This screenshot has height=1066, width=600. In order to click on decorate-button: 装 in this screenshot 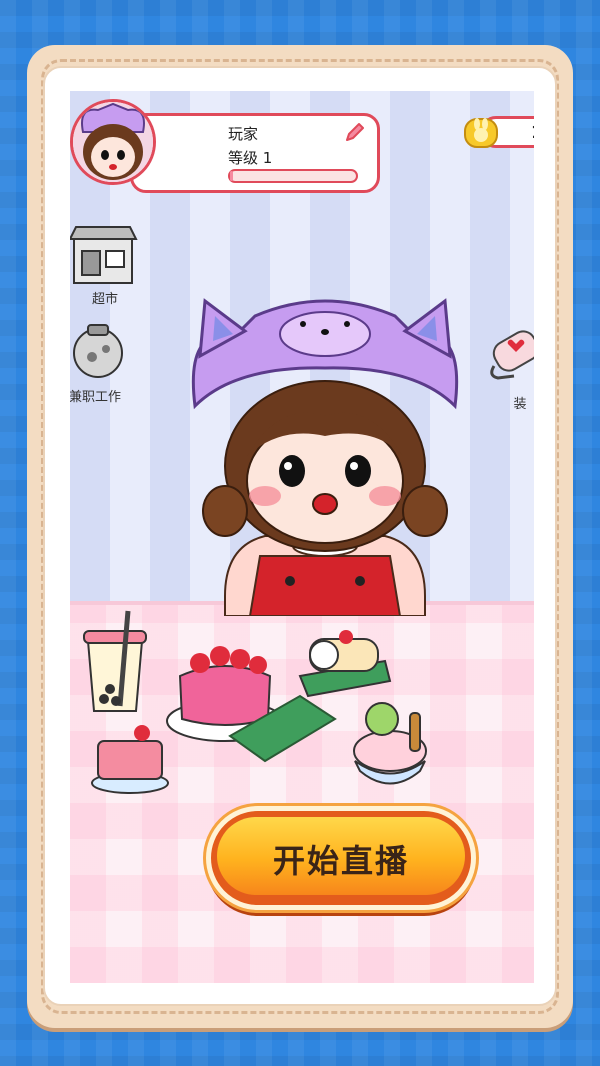, I will do `click(509, 369)`.